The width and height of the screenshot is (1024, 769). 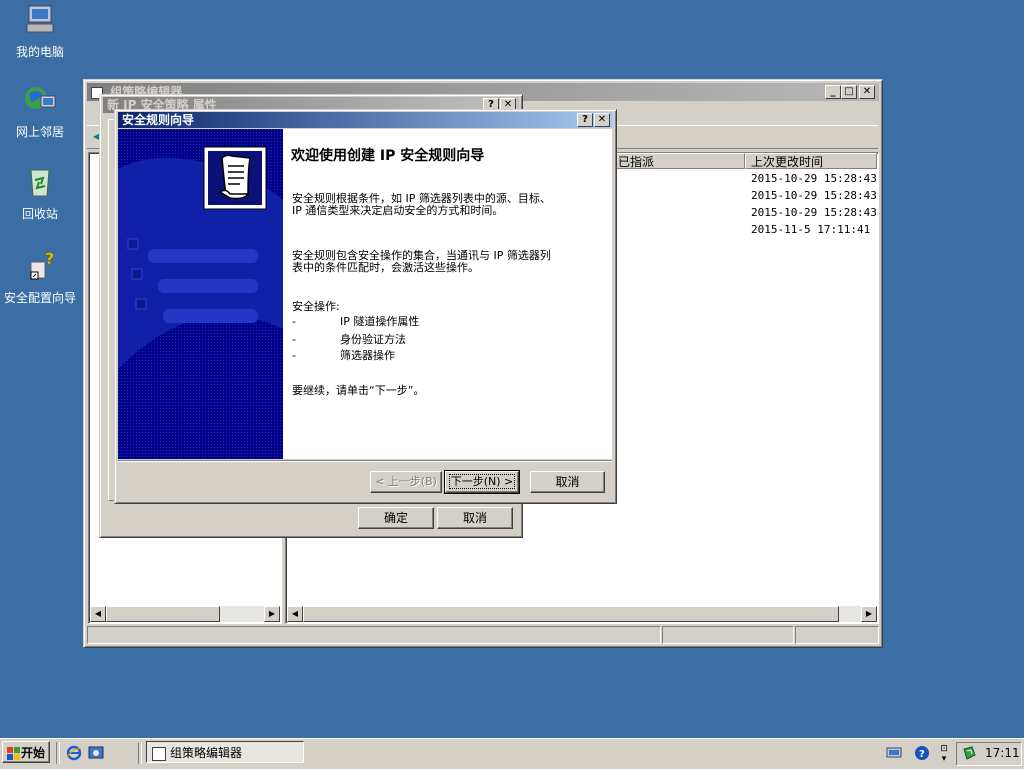 What do you see at coordinates (811, 161) in the screenshot?
I see `column-header-modified: 上次更改时间` at bounding box center [811, 161].